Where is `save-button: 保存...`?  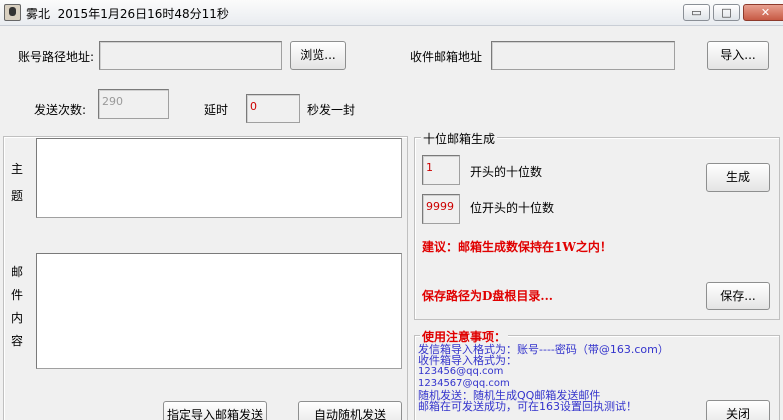
save-button: 保存... is located at coordinates (738, 296).